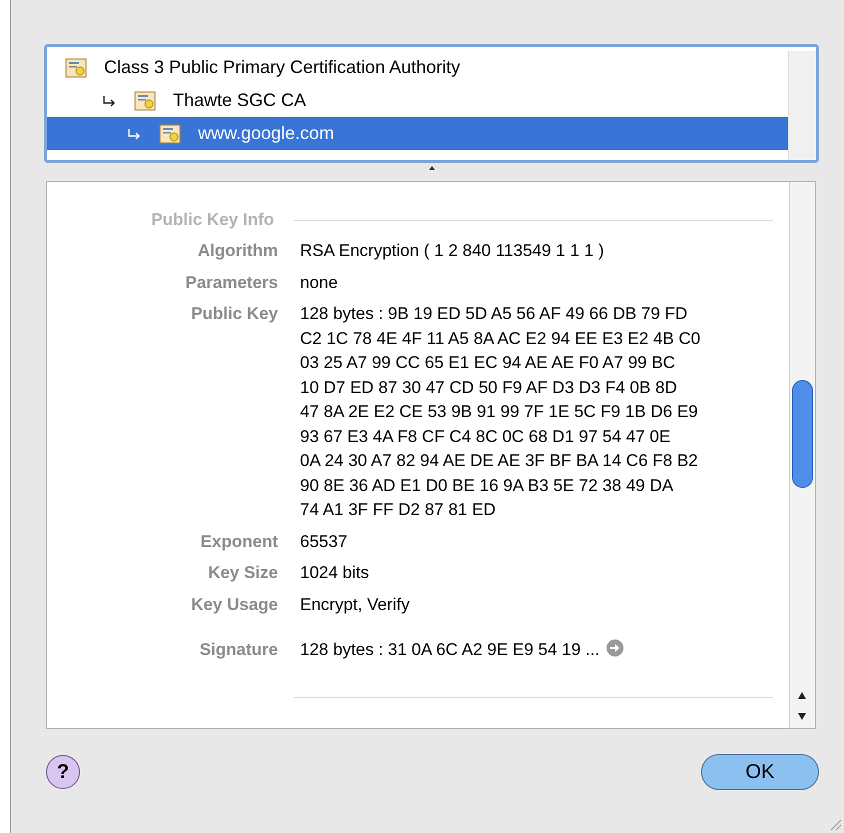  I want to click on field-value: 93 67 E3 4A F8 CF C4 8C 0C 68 D1 97 54 47 0E, so click(486, 437).